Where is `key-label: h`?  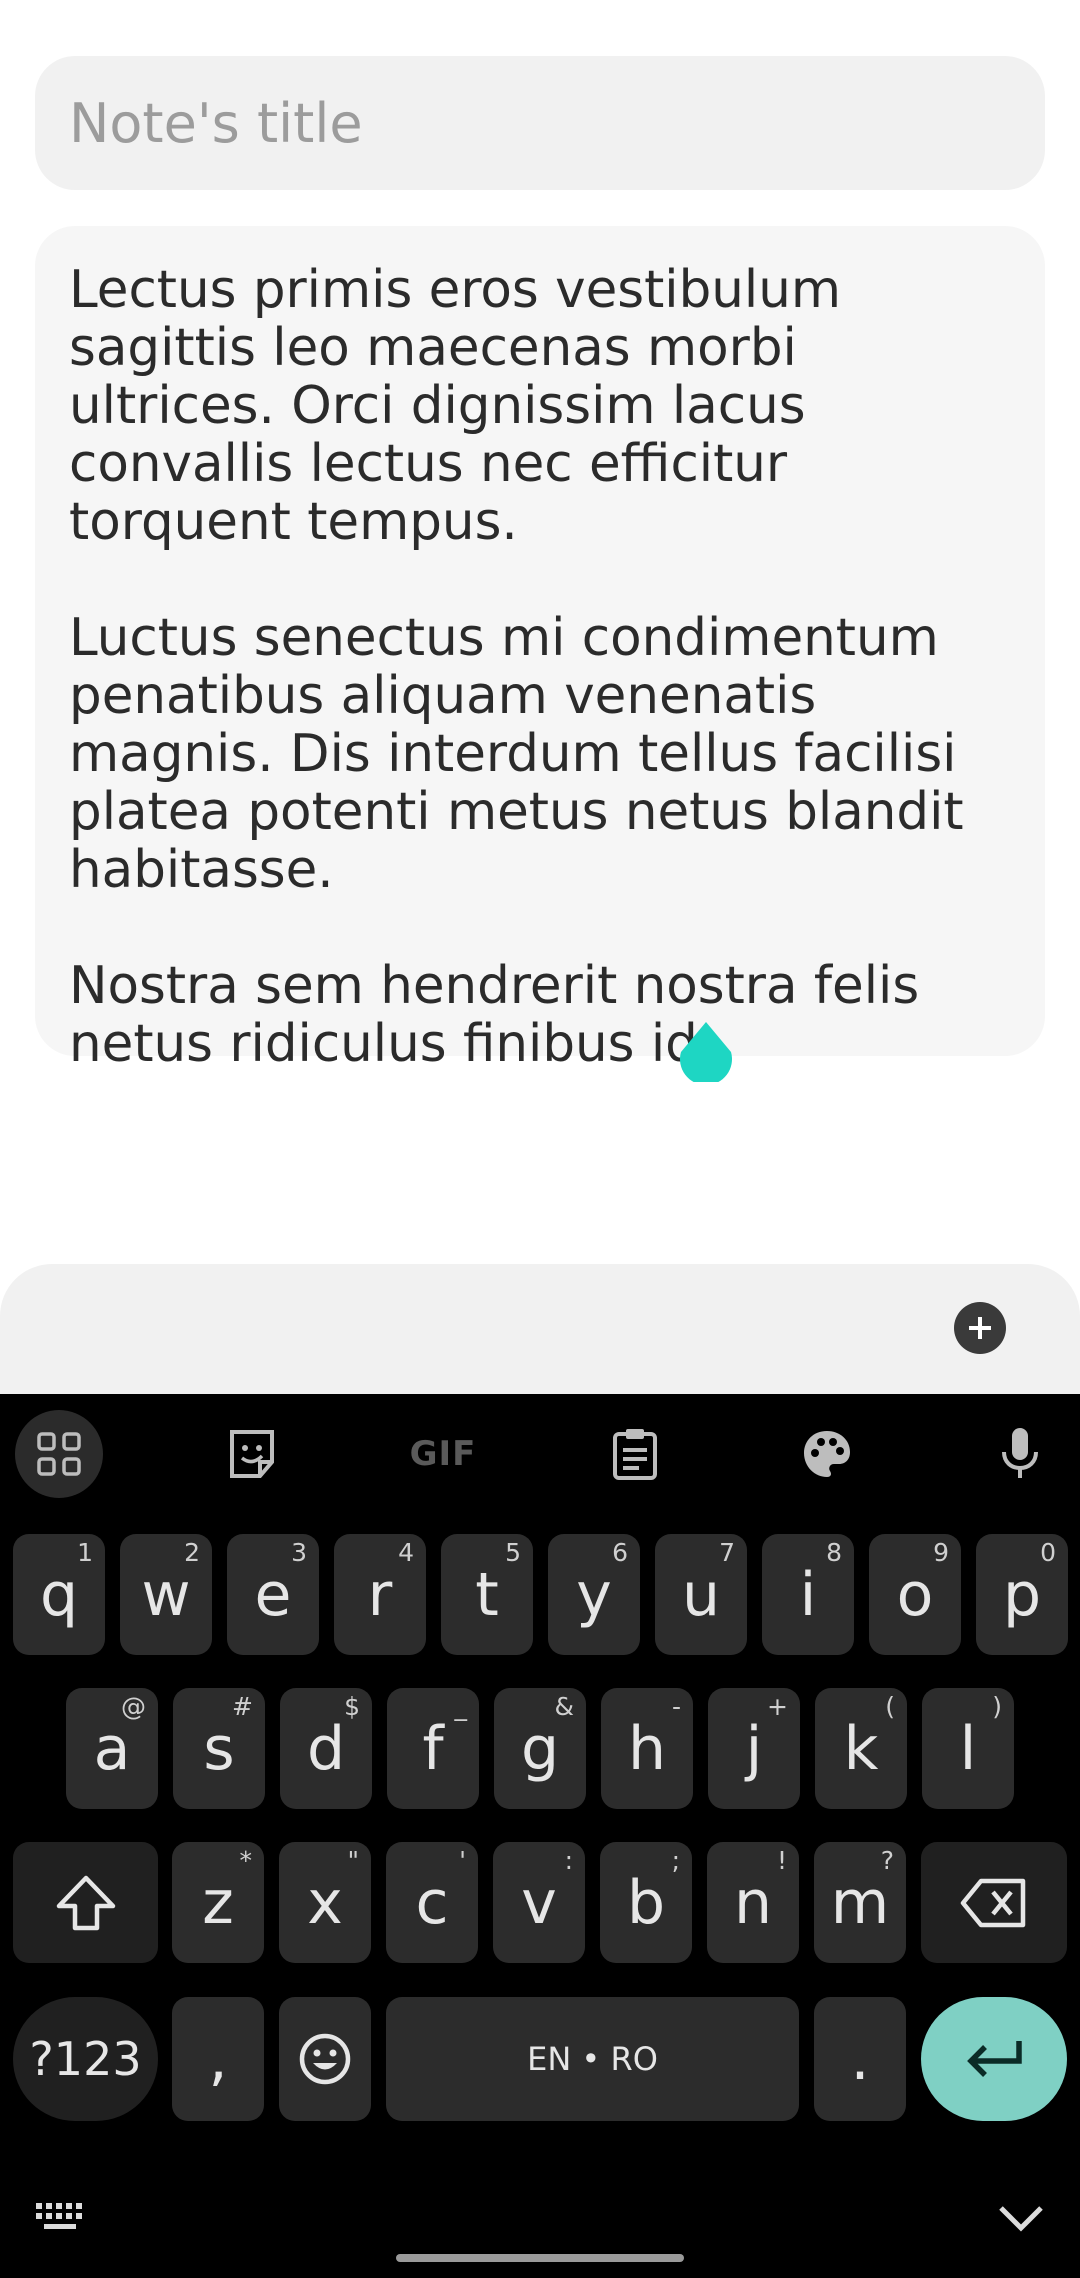 key-label: h is located at coordinates (647, 1748).